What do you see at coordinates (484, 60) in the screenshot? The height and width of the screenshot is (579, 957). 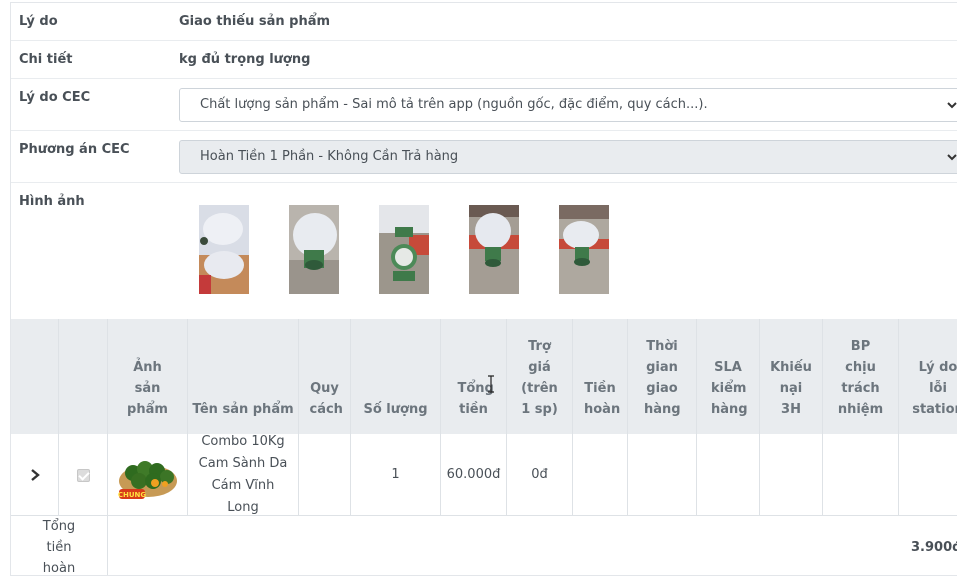 I see `detail-row: Chi tiết kg đủ trọng lượng` at bounding box center [484, 60].